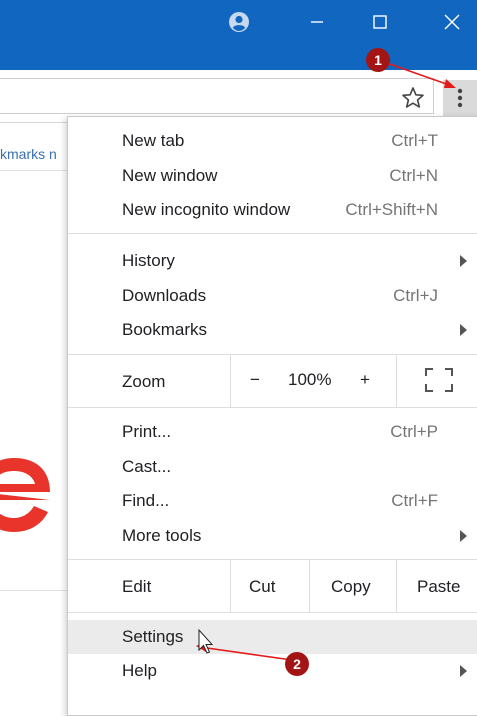 The image size is (477, 716). I want to click on menu-item-new-incognito-window: New incognito window Ctrl+Shift+N, so click(272, 210).